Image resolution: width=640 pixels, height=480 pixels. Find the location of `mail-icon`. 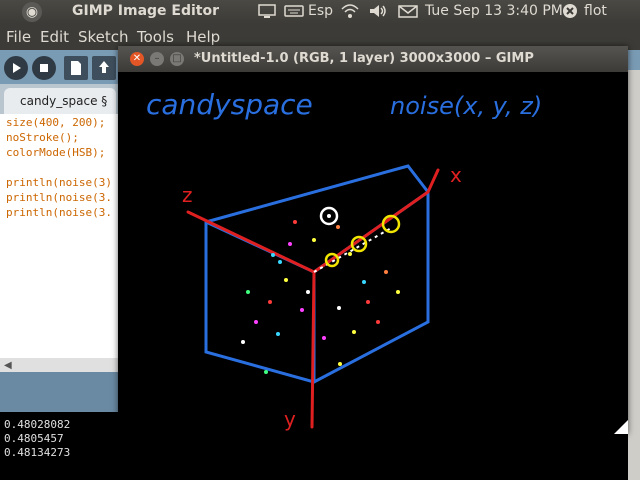

mail-icon is located at coordinates (408, 13).